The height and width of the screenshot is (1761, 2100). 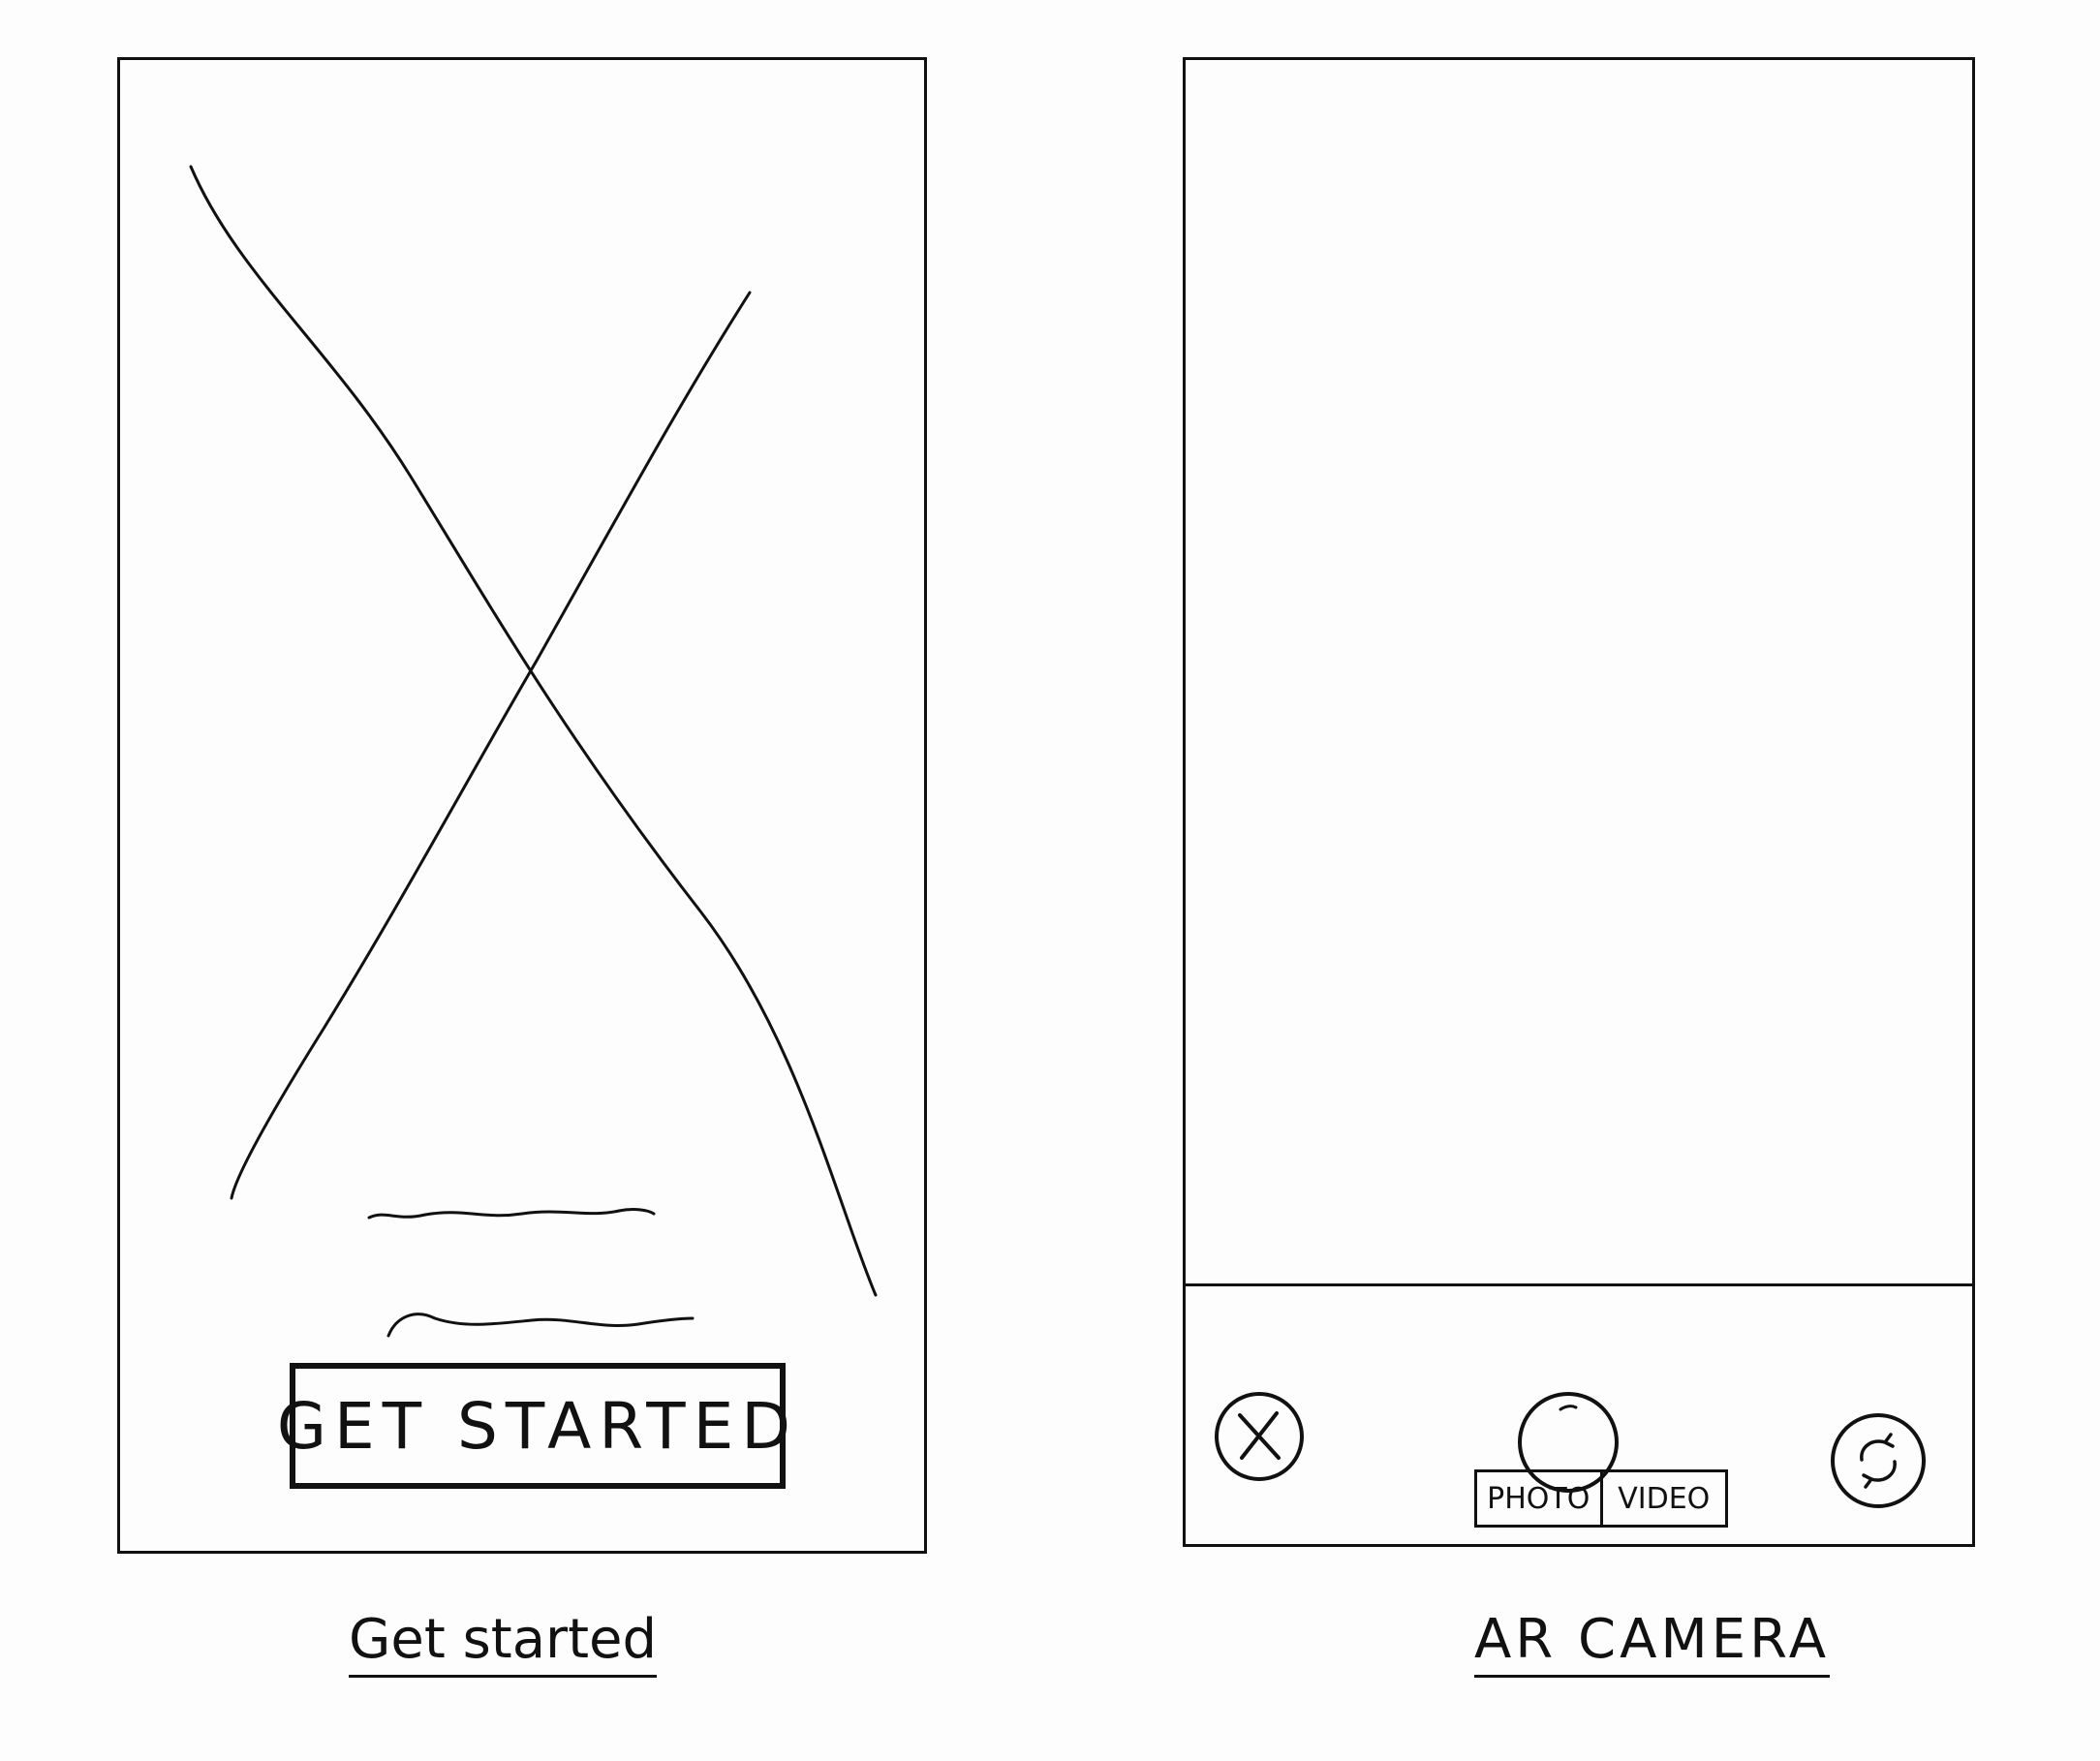 I want to click on get-started-button: GET STARTED, so click(x=533, y=1426).